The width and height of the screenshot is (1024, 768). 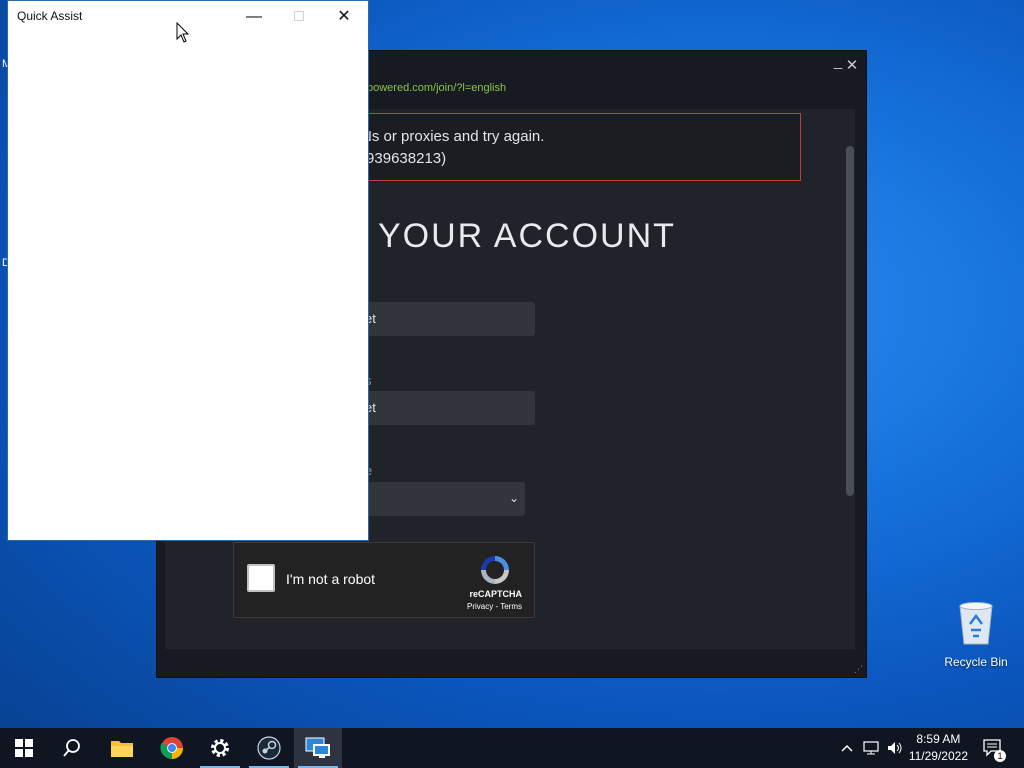 I want to click on recycle-bin-icon, so click(x=976, y=623).